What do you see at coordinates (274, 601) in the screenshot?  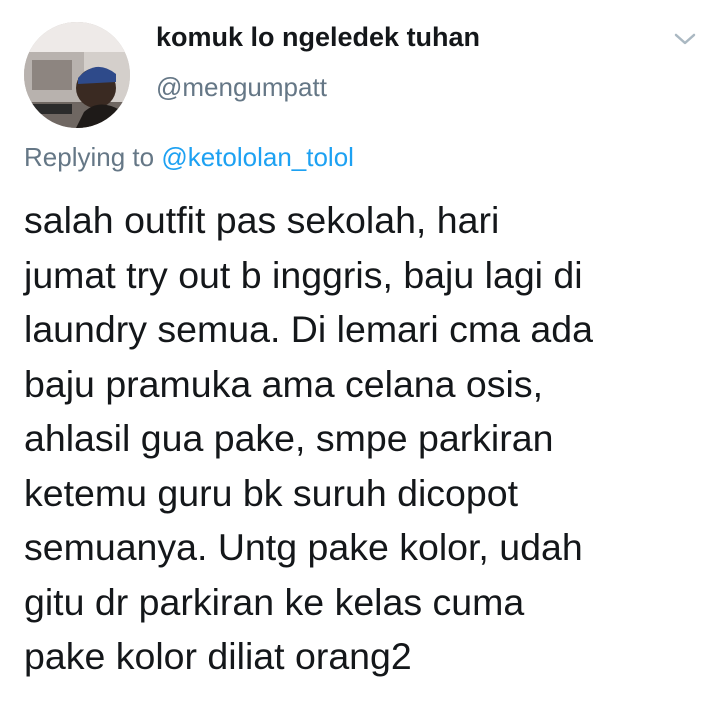 I see `tweet-line: gitu dr parkiran ke kelas cuma` at bounding box center [274, 601].